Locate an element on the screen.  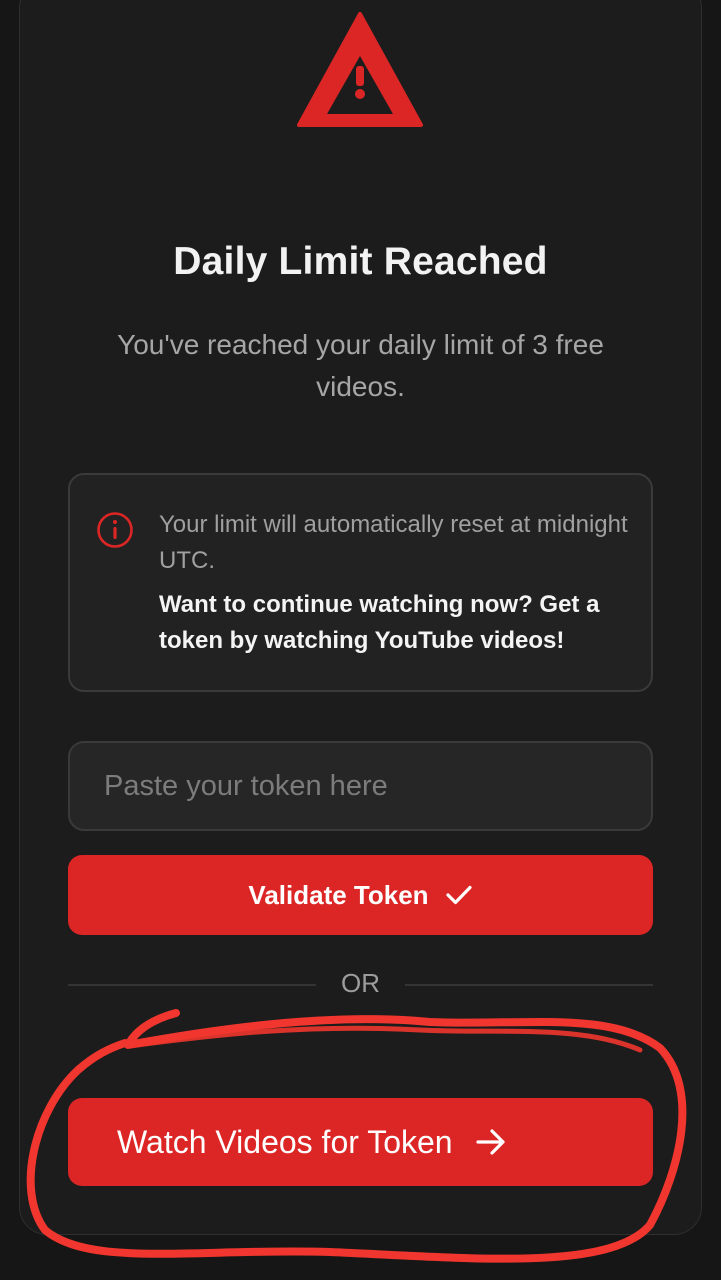
checkmark-icon is located at coordinates (458, 895).